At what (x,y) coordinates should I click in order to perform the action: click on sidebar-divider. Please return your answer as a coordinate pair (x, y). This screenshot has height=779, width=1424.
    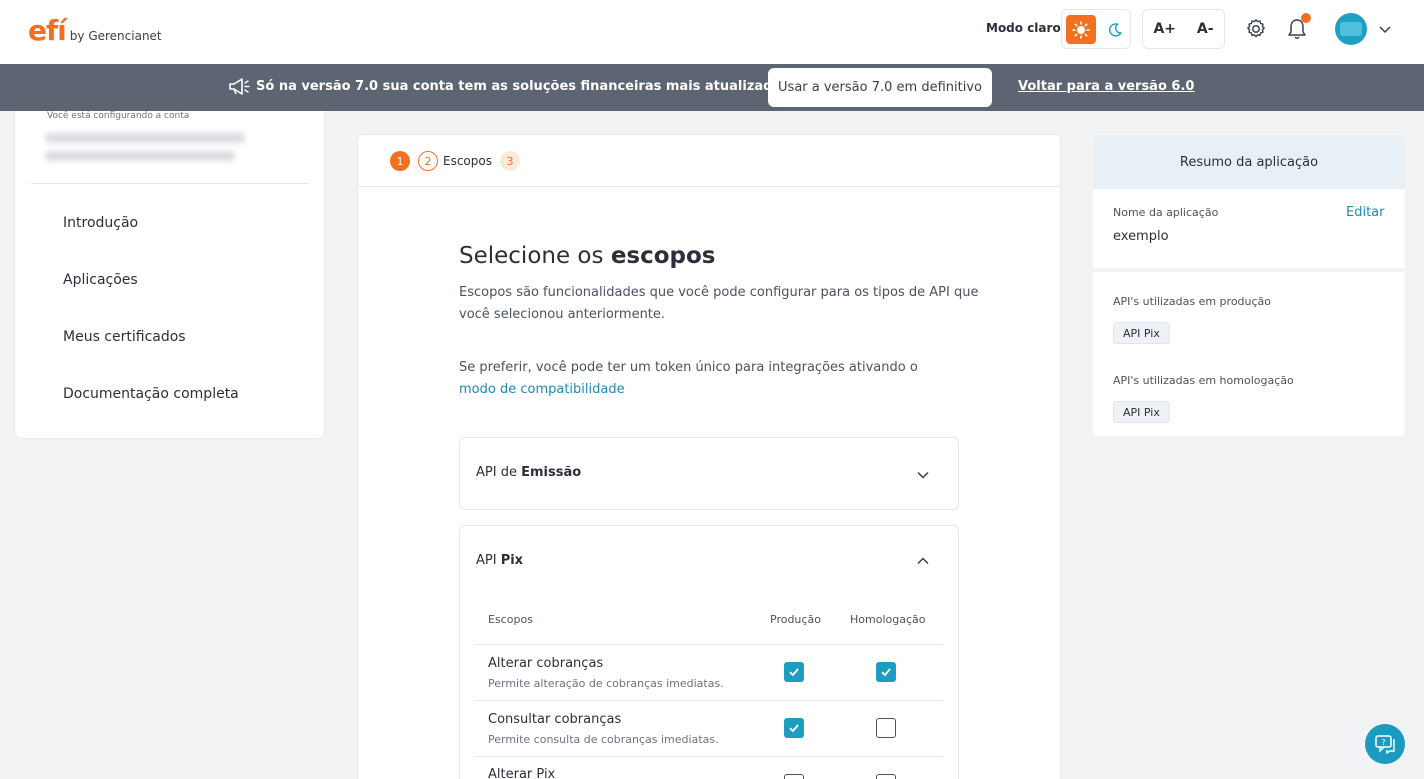
    Looking at the image, I should click on (170, 183).